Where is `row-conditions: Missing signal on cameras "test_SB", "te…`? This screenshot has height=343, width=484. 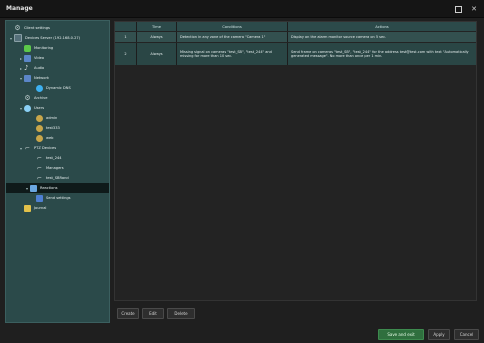
row-conditions: Missing signal on cameras "test_SB", "te… is located at coordinates (232, 54).